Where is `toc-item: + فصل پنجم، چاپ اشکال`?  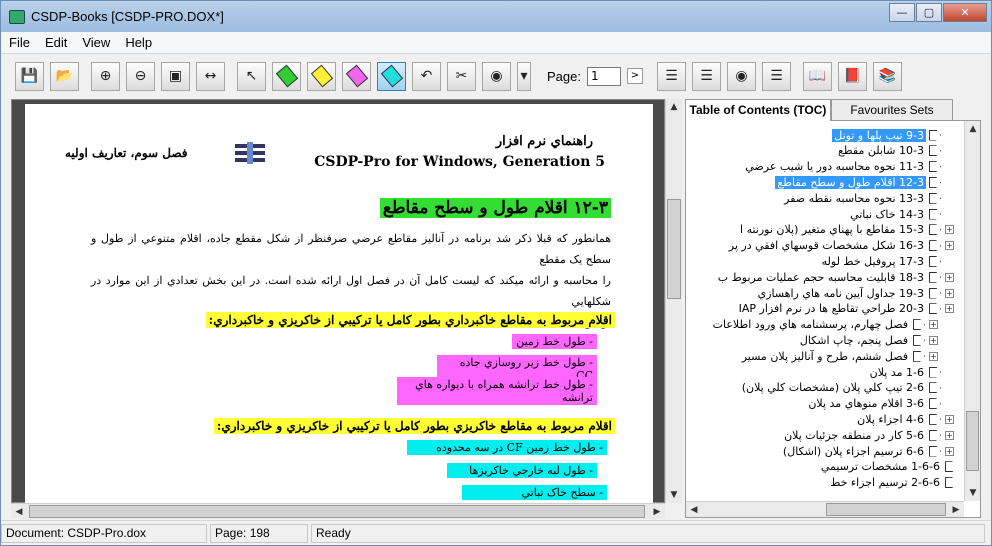
toc-item: + فصل پنجم، چاپ اشکال is located at coordinates (868, 340).